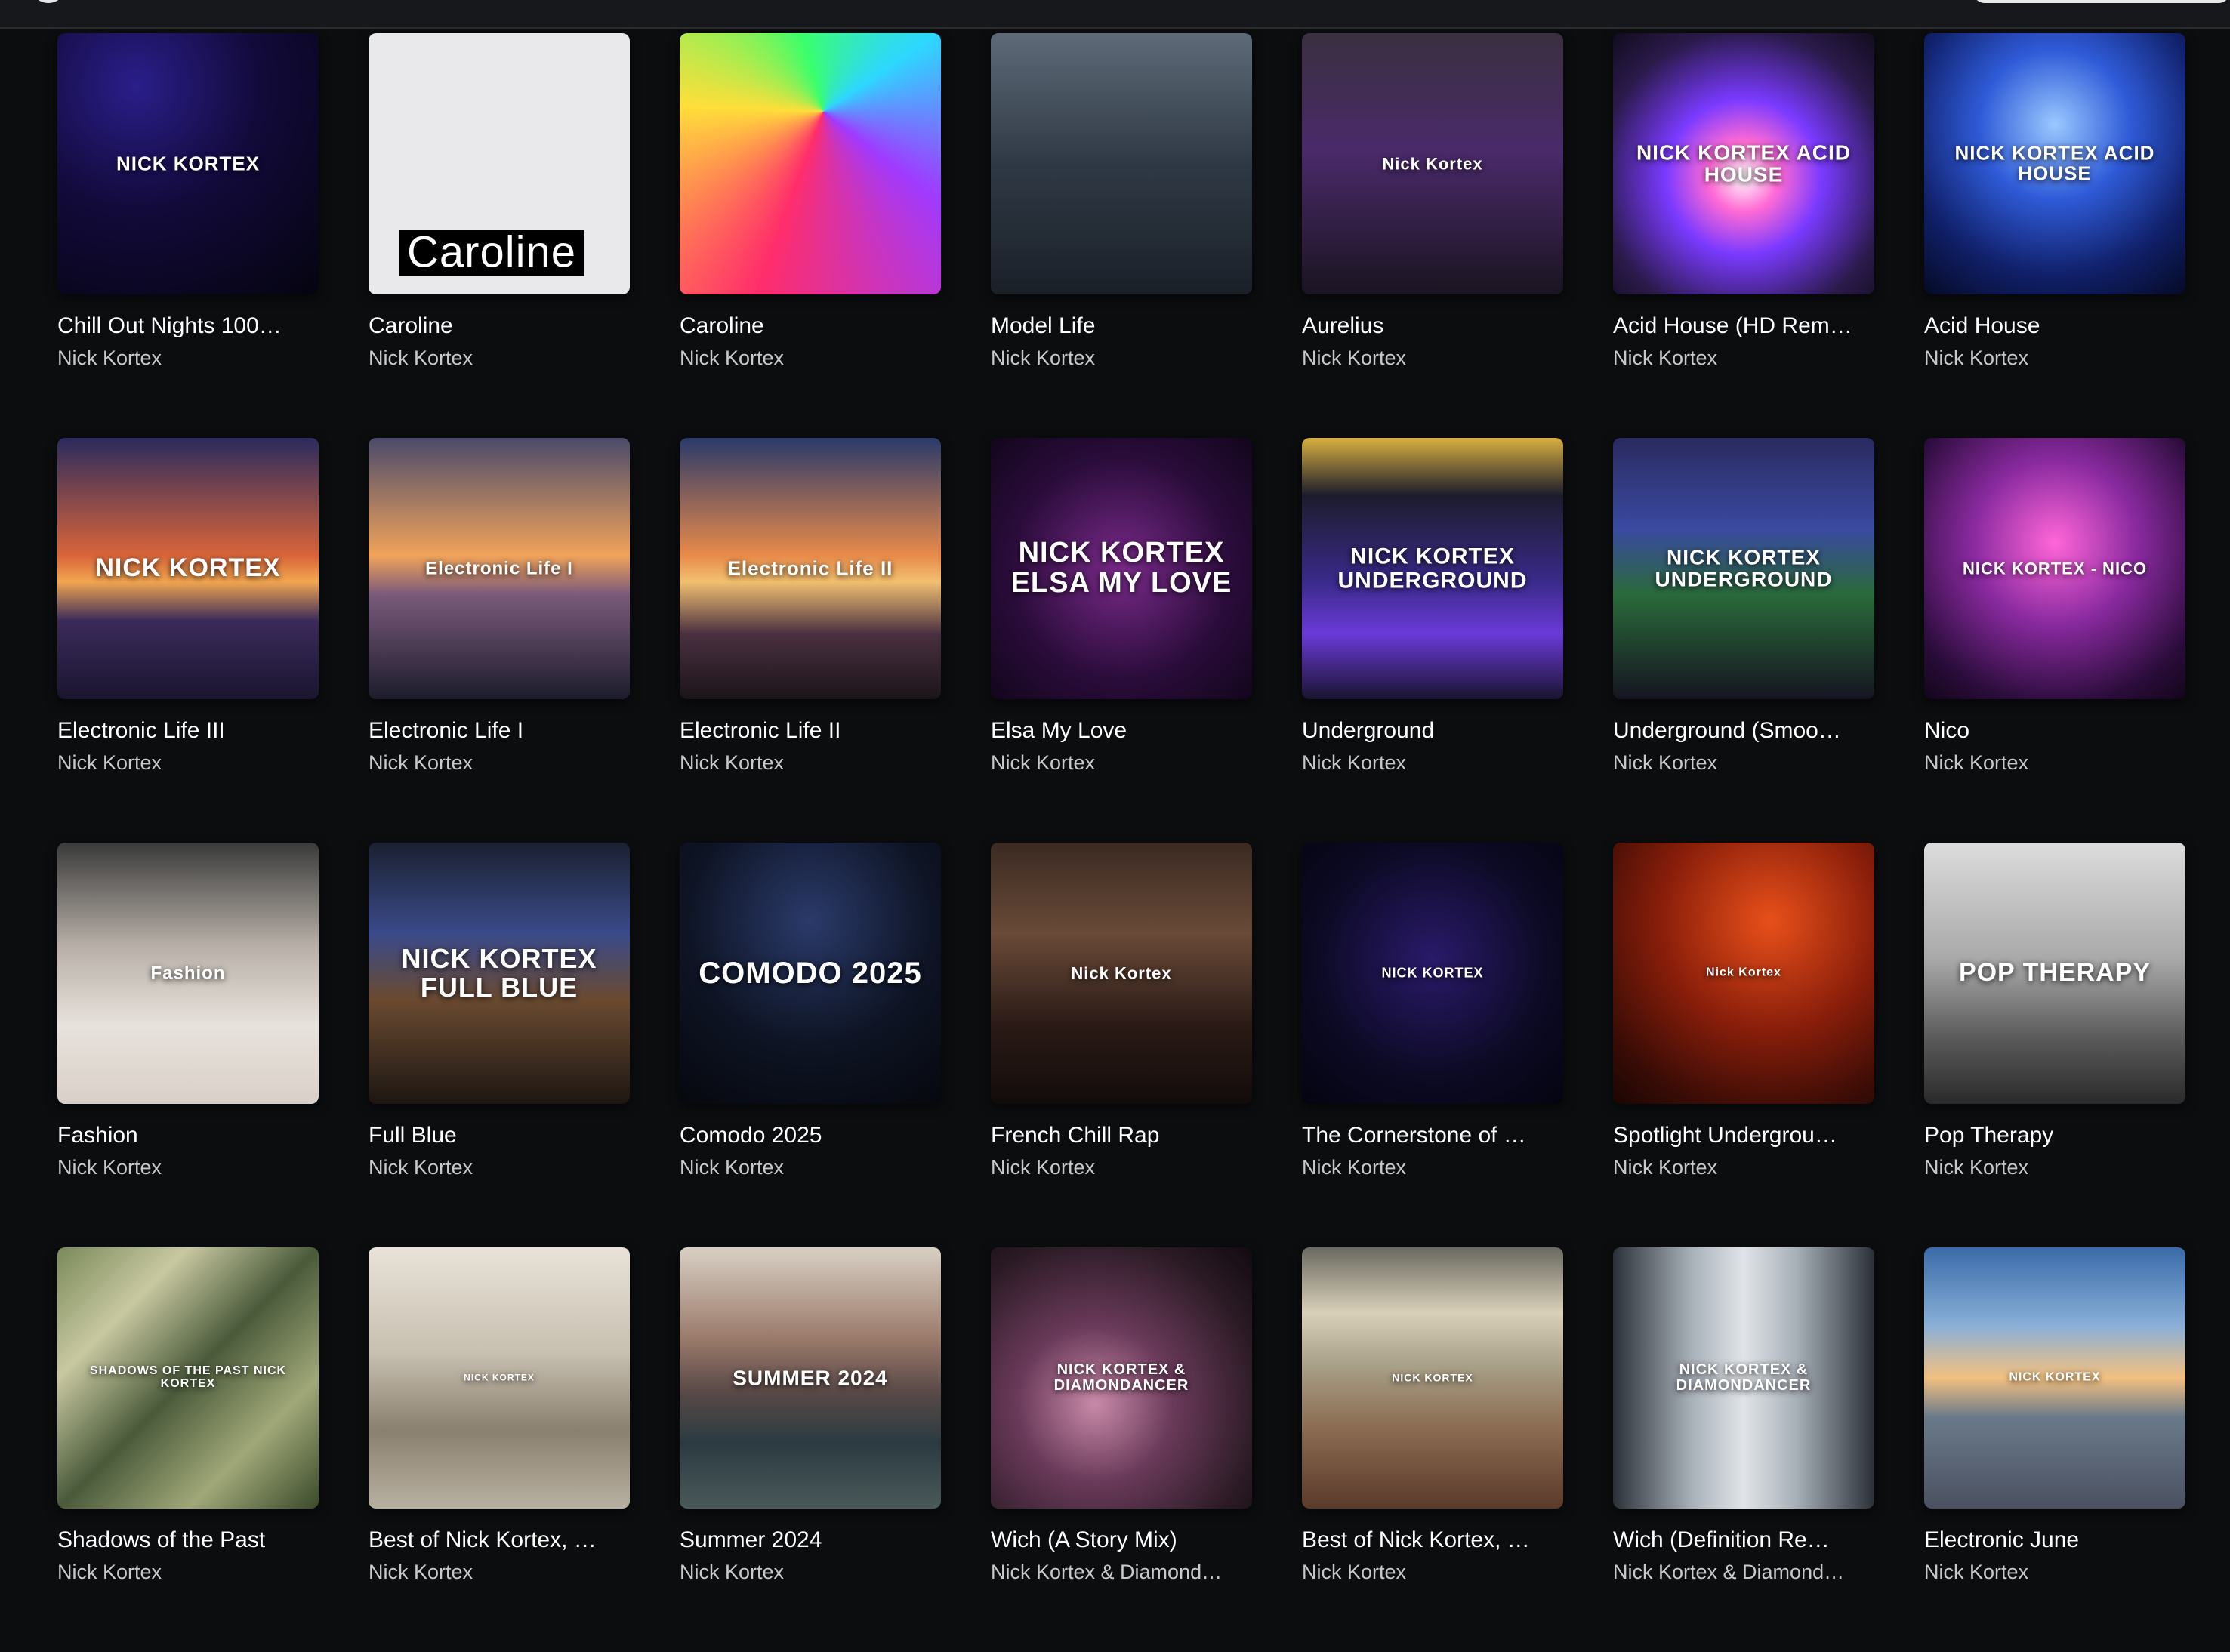  Describe the element at coordinates (811, 1541) in the screenshot. I see `album-title: Summer 2024` at that location.